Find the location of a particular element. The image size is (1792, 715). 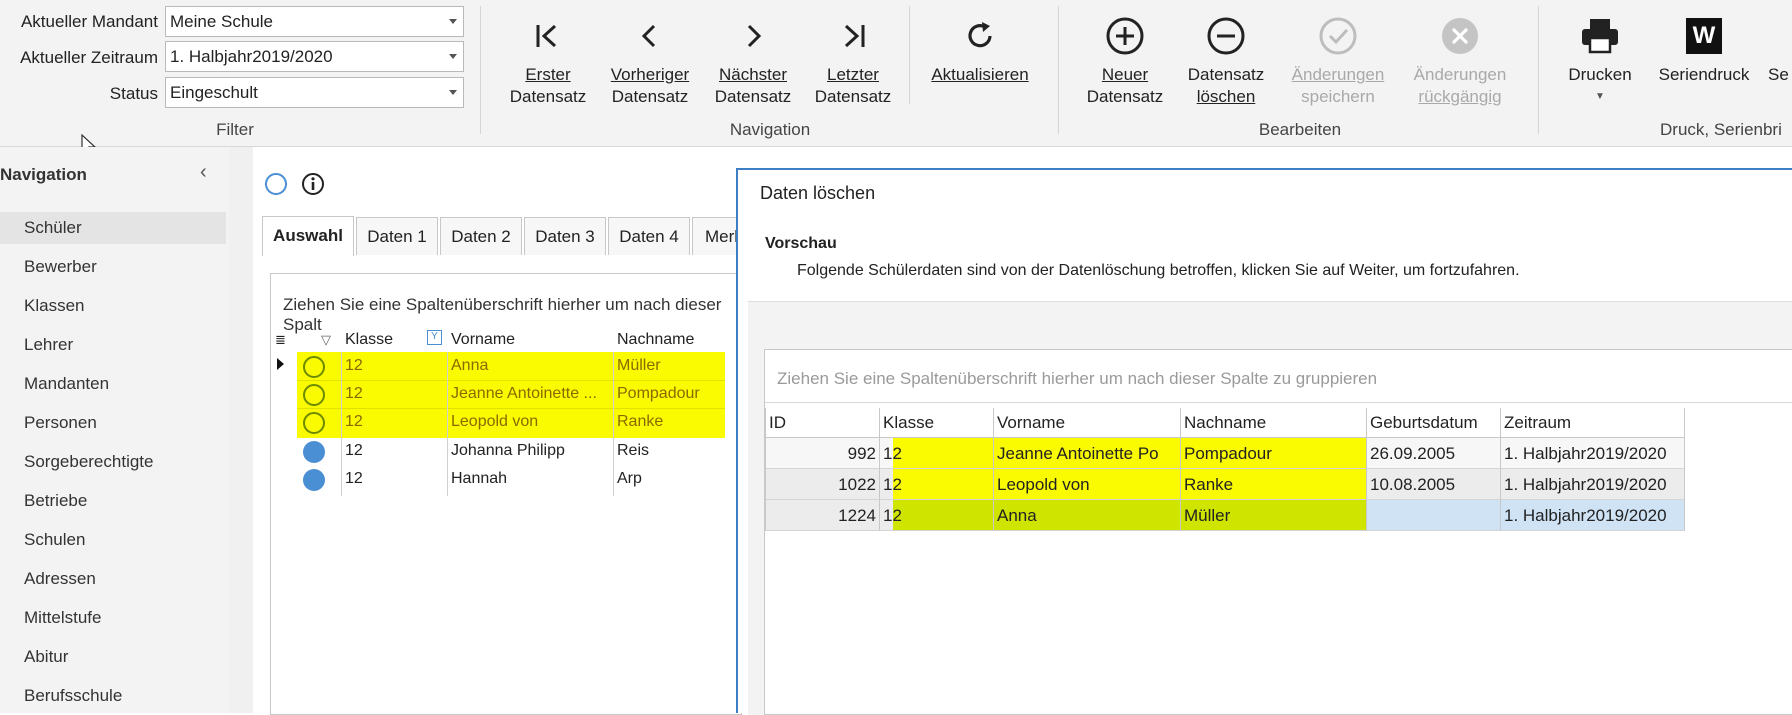

sidebar-item-schueler: Schüler is located at coordinates (113, 228).